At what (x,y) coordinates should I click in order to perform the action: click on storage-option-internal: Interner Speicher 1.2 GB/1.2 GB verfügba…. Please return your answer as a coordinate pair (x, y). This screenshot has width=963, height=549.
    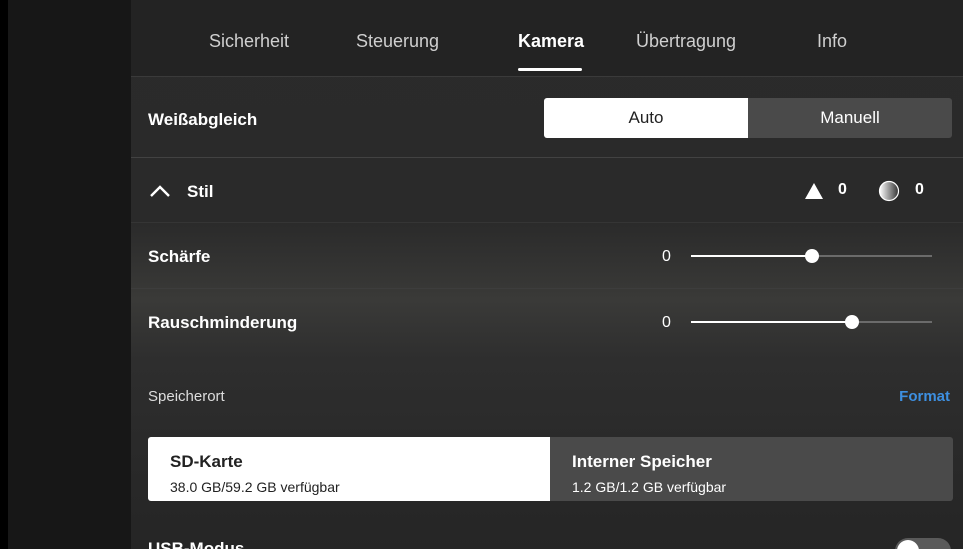
    Looking at the image, I should click on (751, 469).